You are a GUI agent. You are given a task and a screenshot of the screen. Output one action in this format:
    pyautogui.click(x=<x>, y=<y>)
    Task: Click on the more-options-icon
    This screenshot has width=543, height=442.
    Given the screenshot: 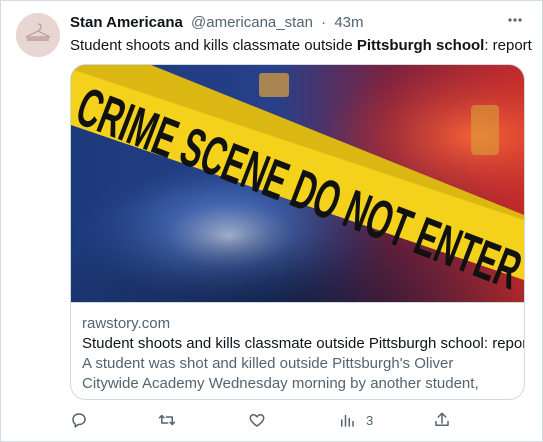 What is the action you would take?
    pyautogui.click(x=515, y=20)
    